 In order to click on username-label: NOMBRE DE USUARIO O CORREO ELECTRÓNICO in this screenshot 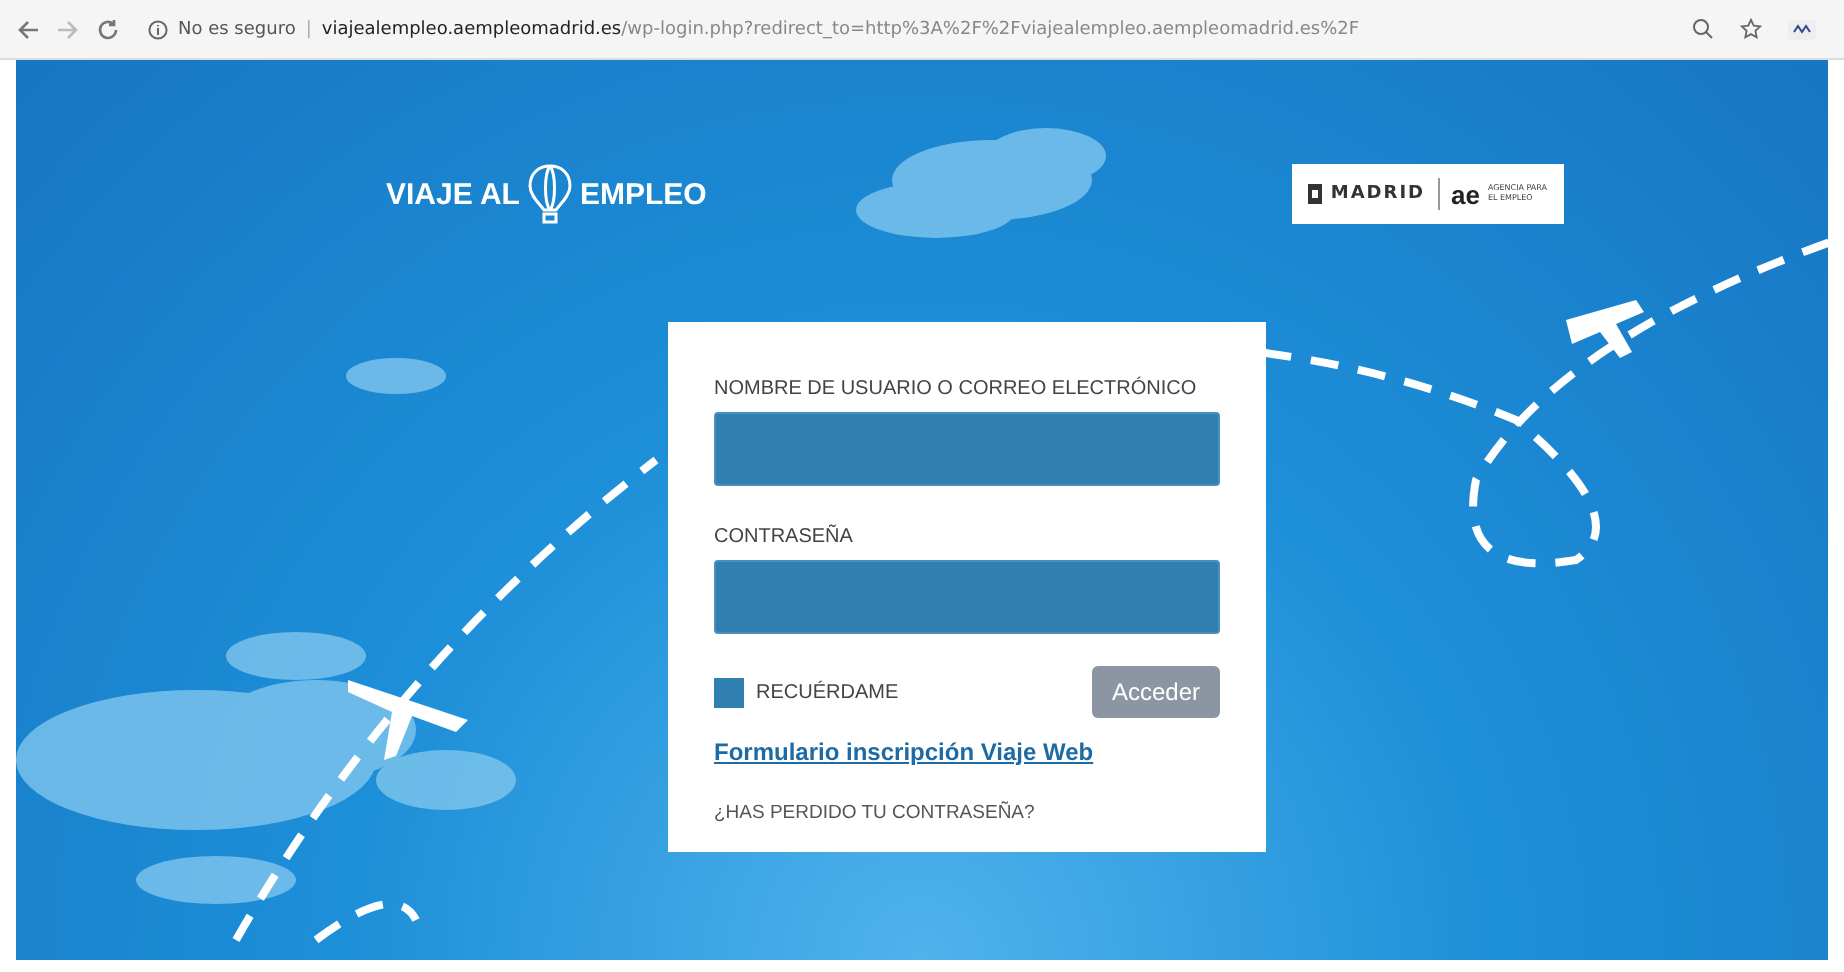, I will do `click(956, 389)`.